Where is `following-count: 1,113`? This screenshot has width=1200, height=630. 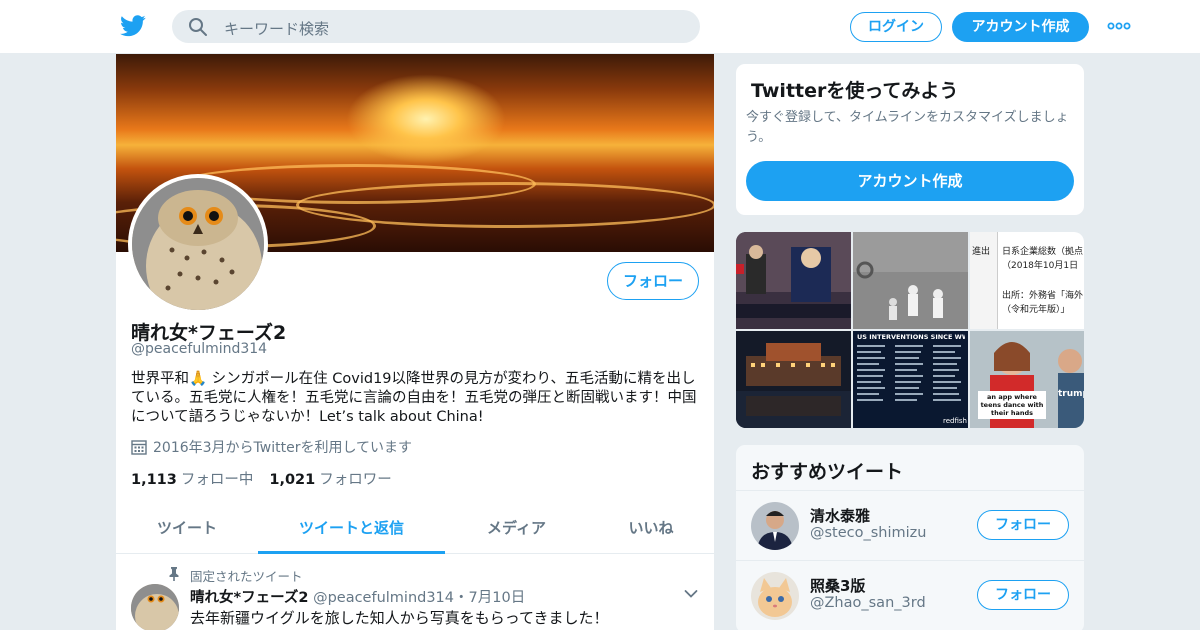
following-count: 1,113 is located at coordinates (154, 480).